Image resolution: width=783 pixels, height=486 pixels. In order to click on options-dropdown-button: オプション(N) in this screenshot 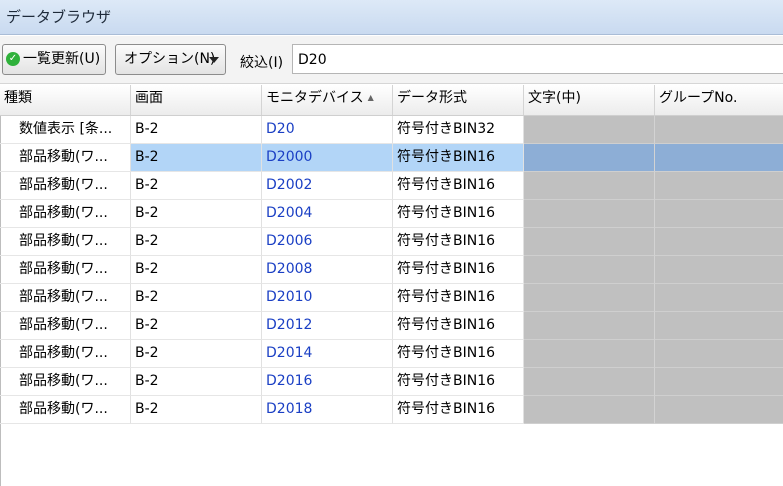, I will do `click(170, 59)`.